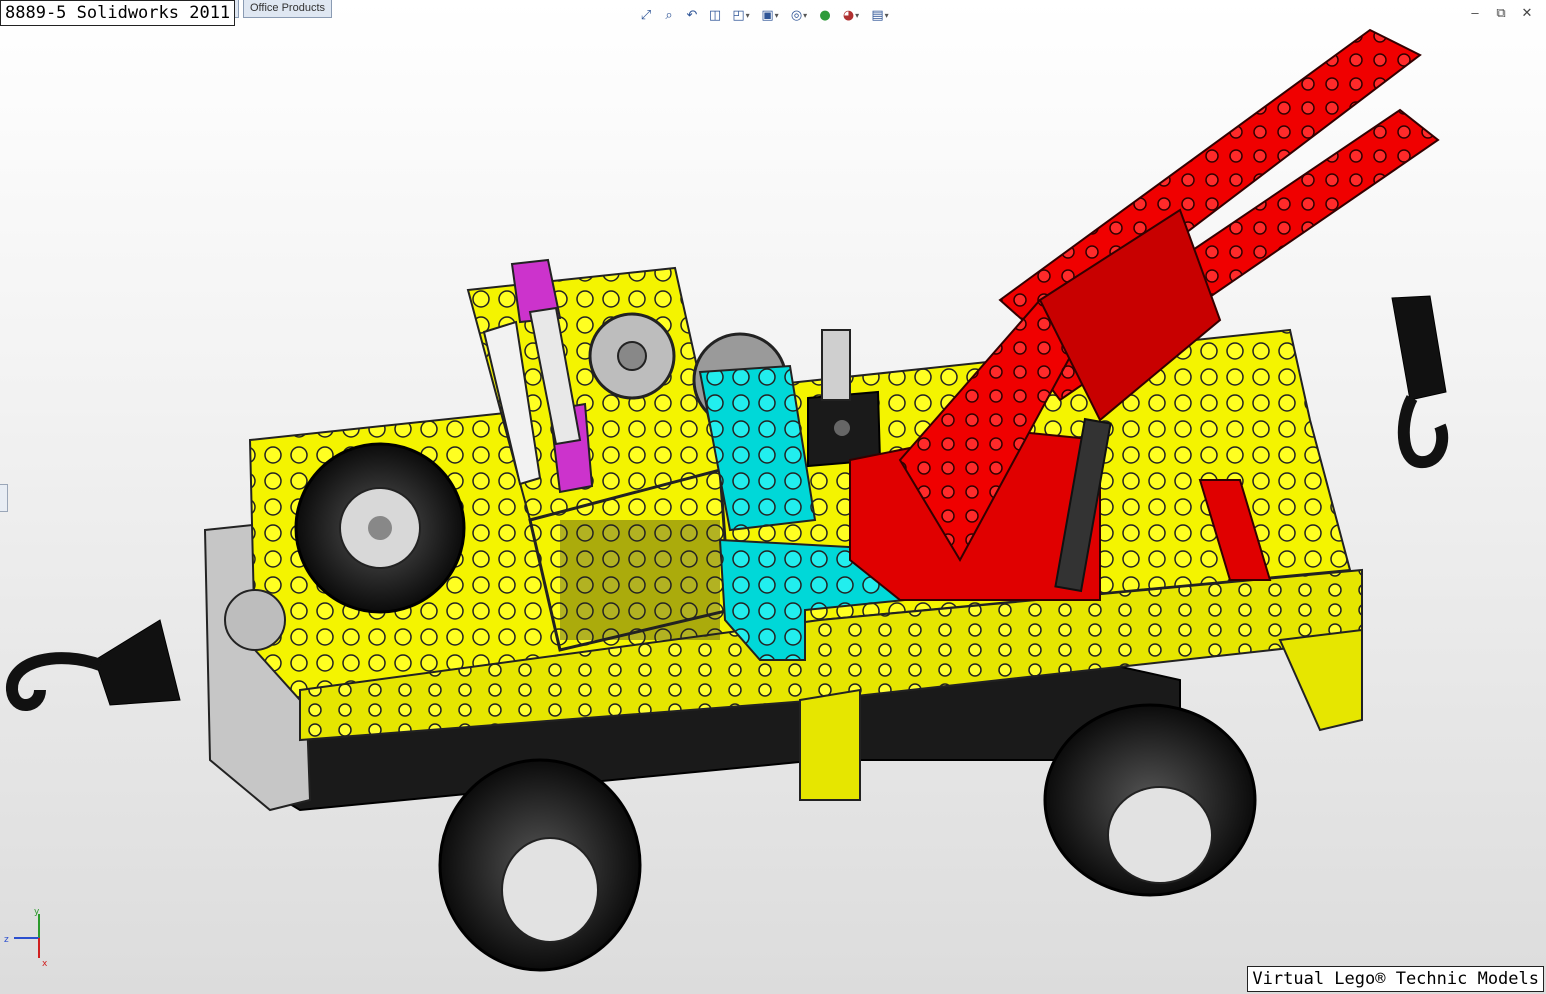 The height and width of the screenshot is (994, 1546). I want to click on minimize-icon: –, so click(1475, 13).